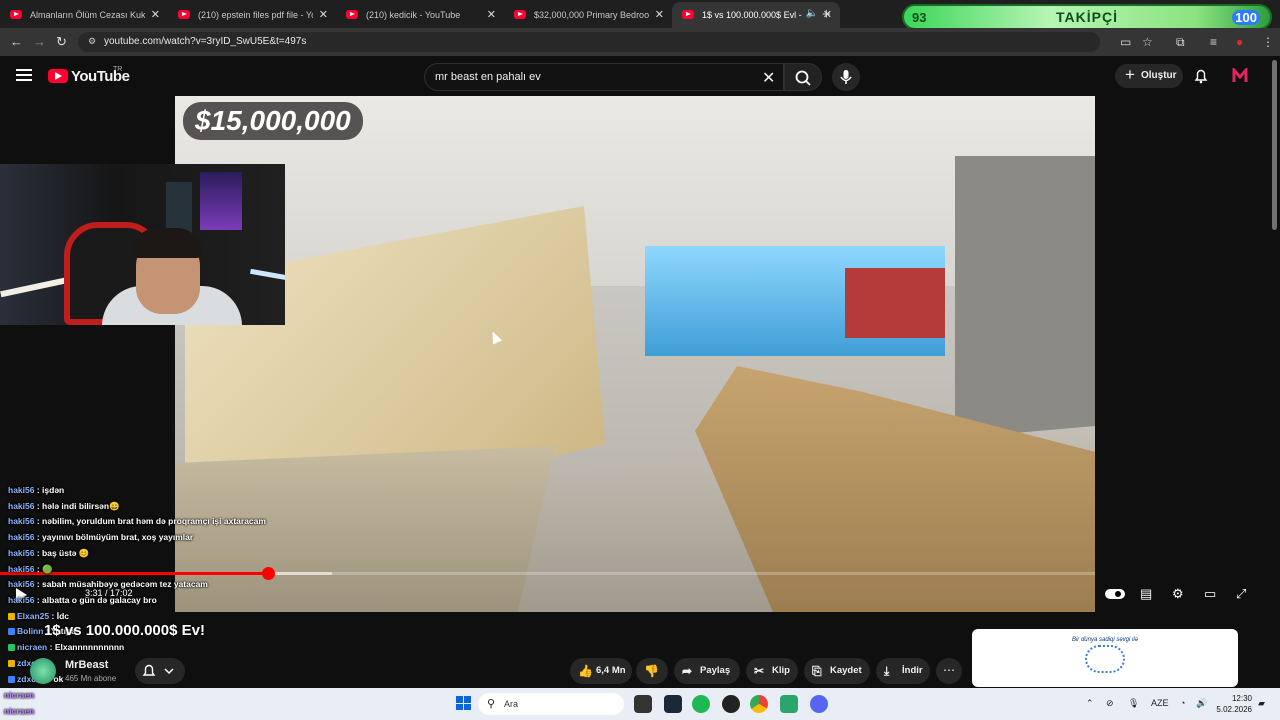 The height and width of the screenshot is (720, 1280). What do you see at coordinates (643, 704) in the screenshot?
I see `task-view-icon` at bounding box center [643, 704].